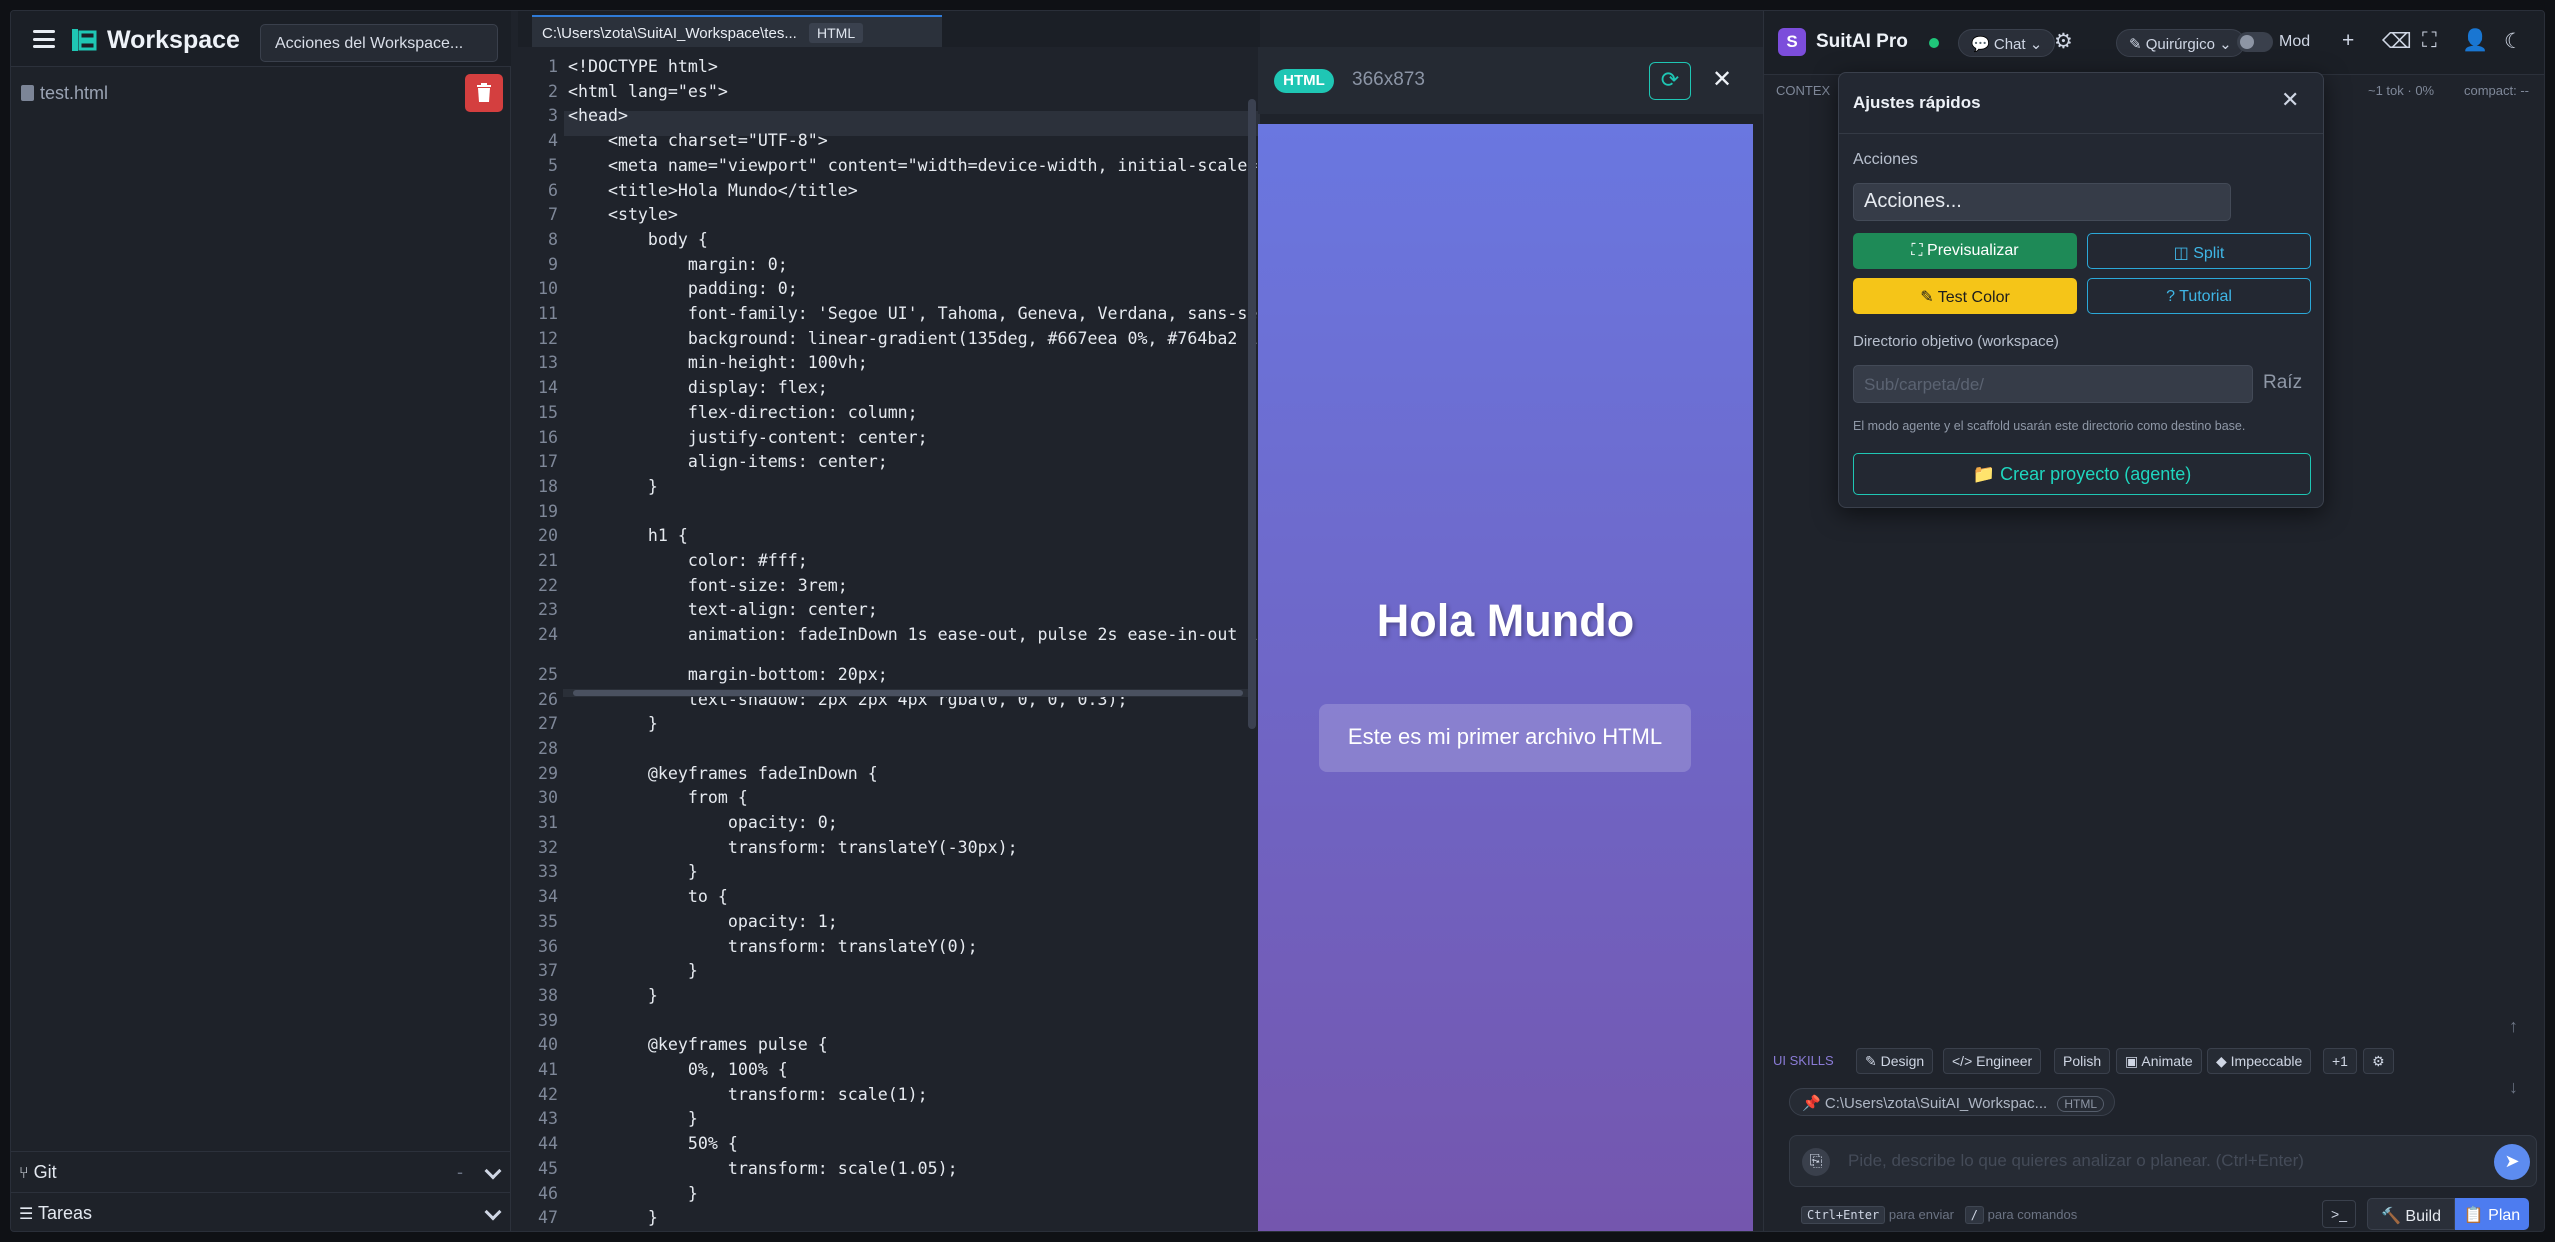 The width and height of the screenshot is (2555, 1242). Describe the element at coordinates (2096, 474) in the screenshot. I see `create-project-label: Crear proyecto (agente)` at that location.